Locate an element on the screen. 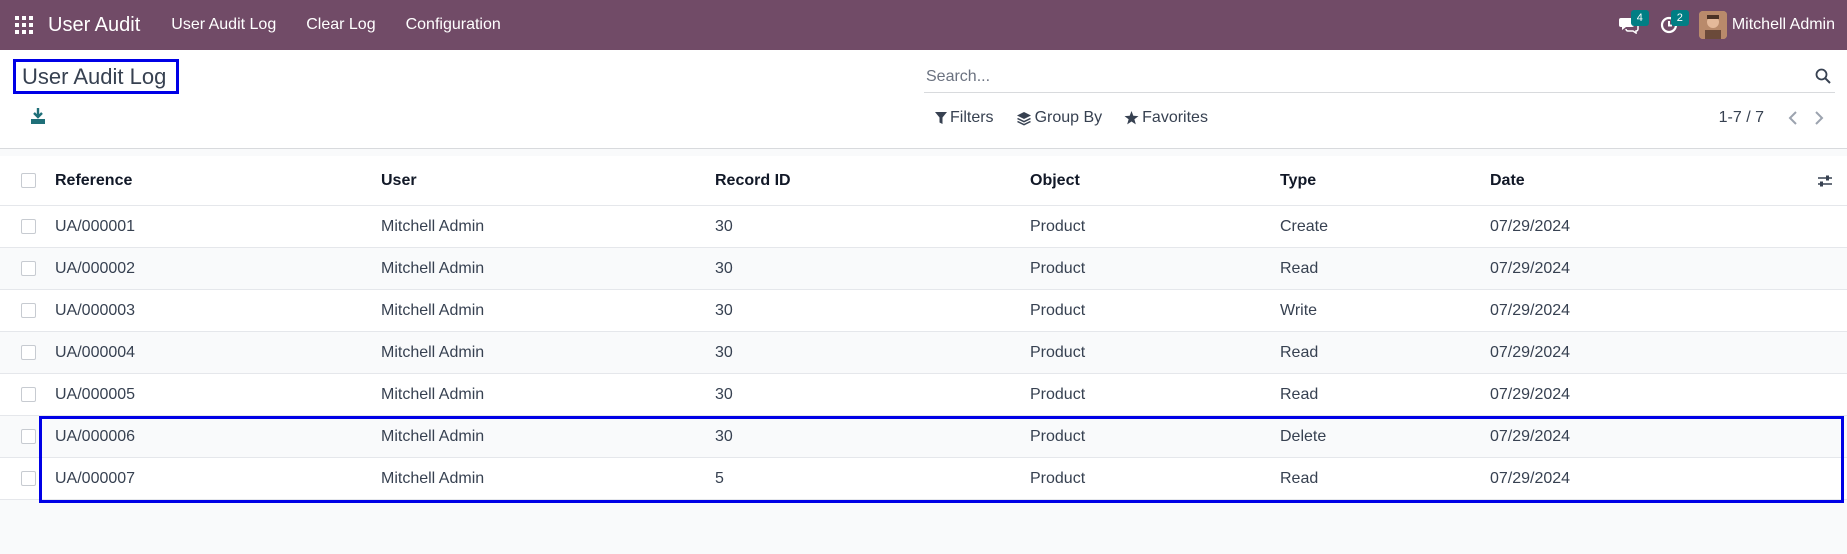 The width and height of the screenshot is (1847, 554). chevron-right-icon is located at coordinates (1819, 118).